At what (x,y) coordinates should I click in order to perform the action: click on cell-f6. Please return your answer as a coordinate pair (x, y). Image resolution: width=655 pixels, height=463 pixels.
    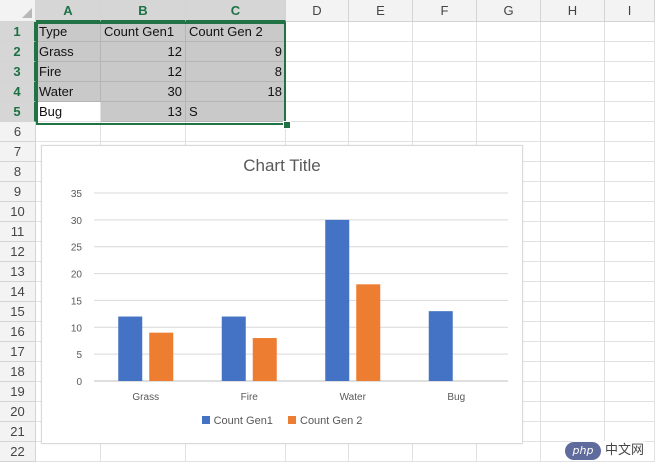
    Looking at the image, I should click on (445, 132).